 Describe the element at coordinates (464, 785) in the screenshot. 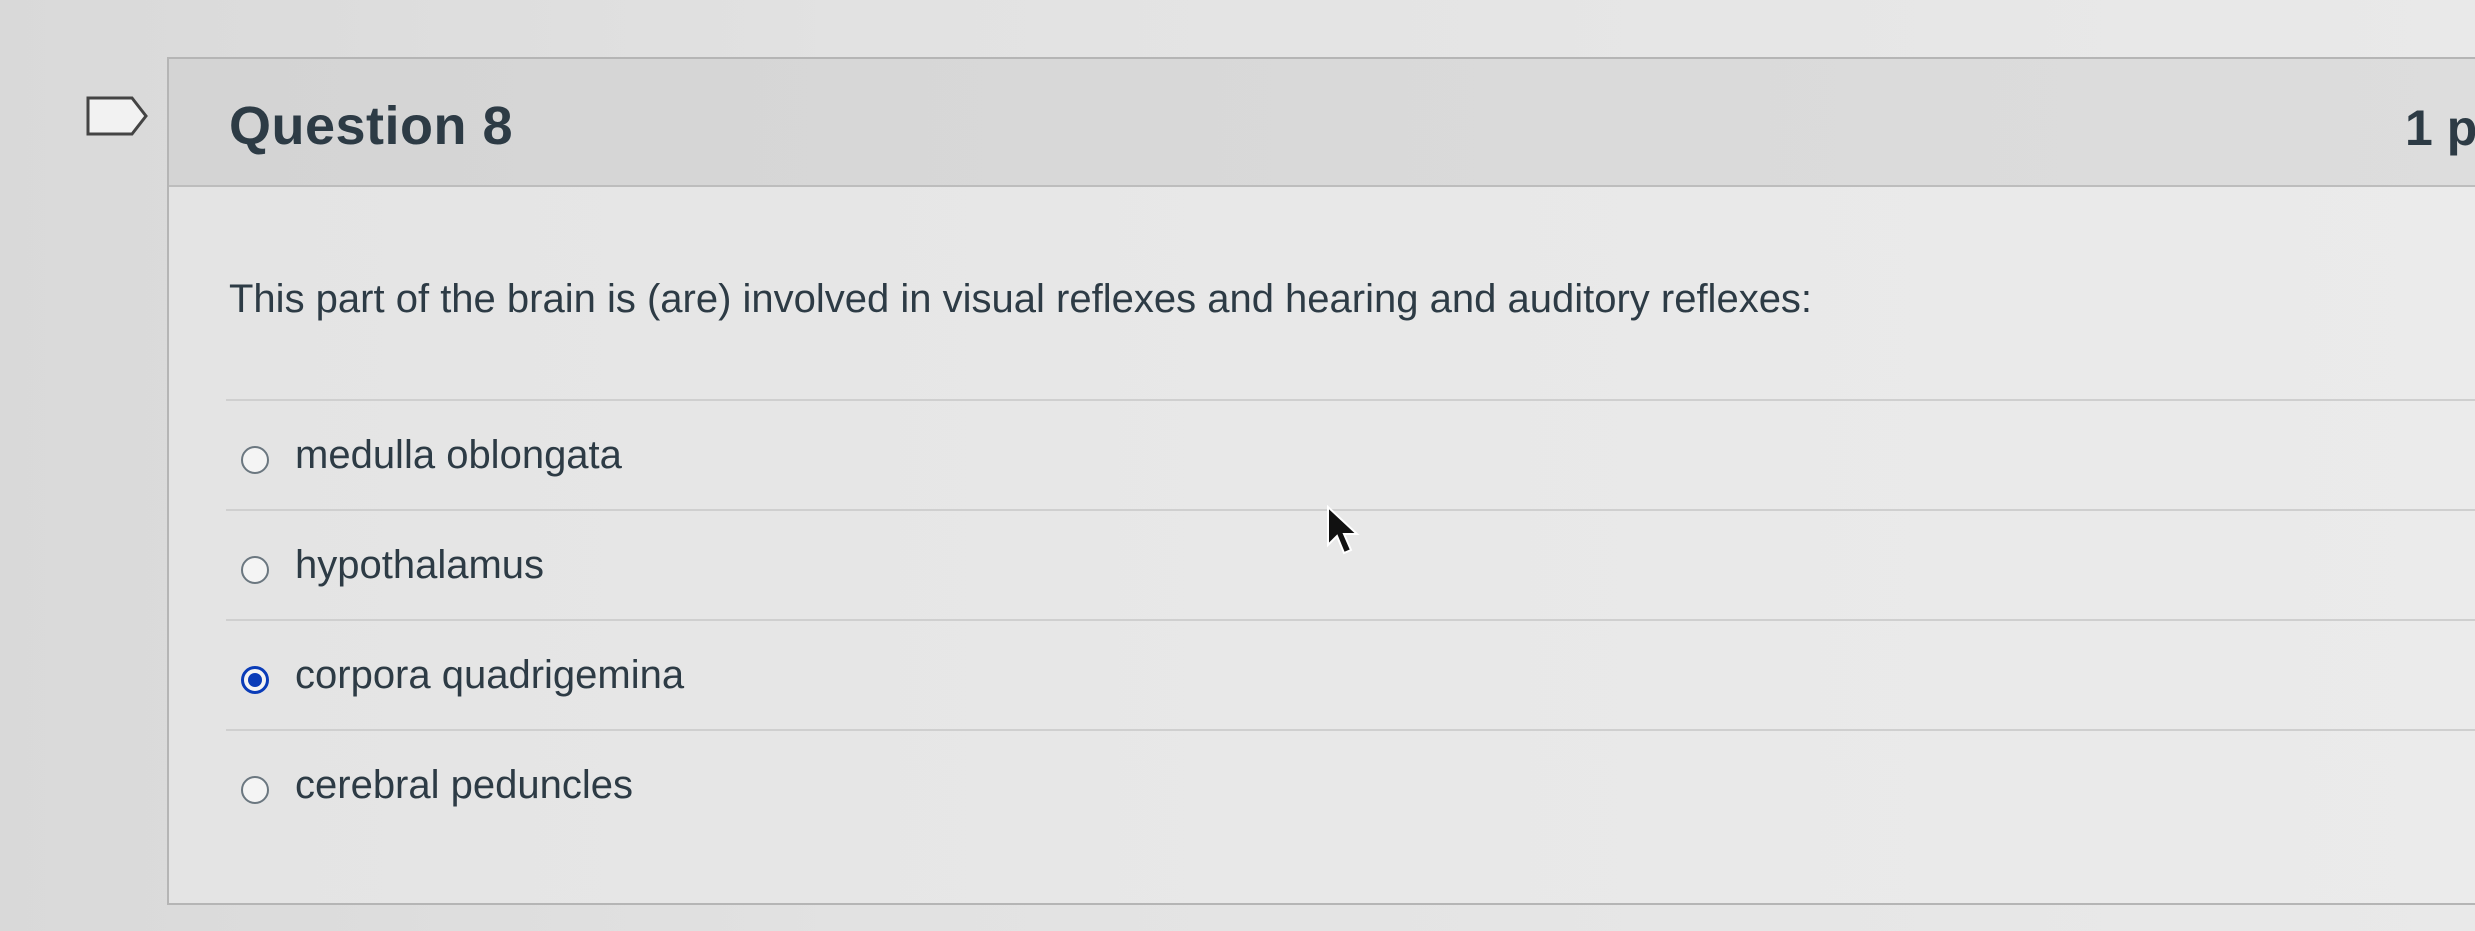

I see `answer-label: cerebral peduncles` at that location.